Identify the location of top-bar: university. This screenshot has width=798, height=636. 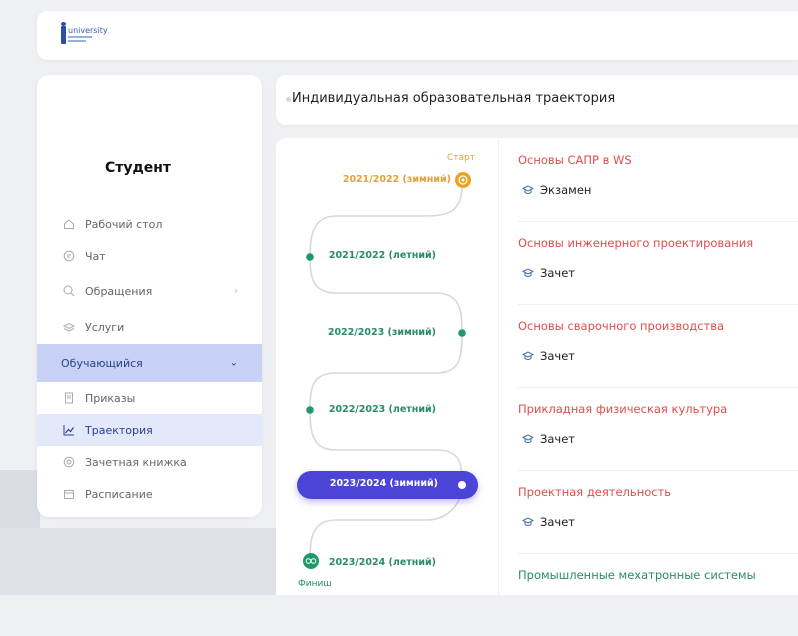
(417, 35).